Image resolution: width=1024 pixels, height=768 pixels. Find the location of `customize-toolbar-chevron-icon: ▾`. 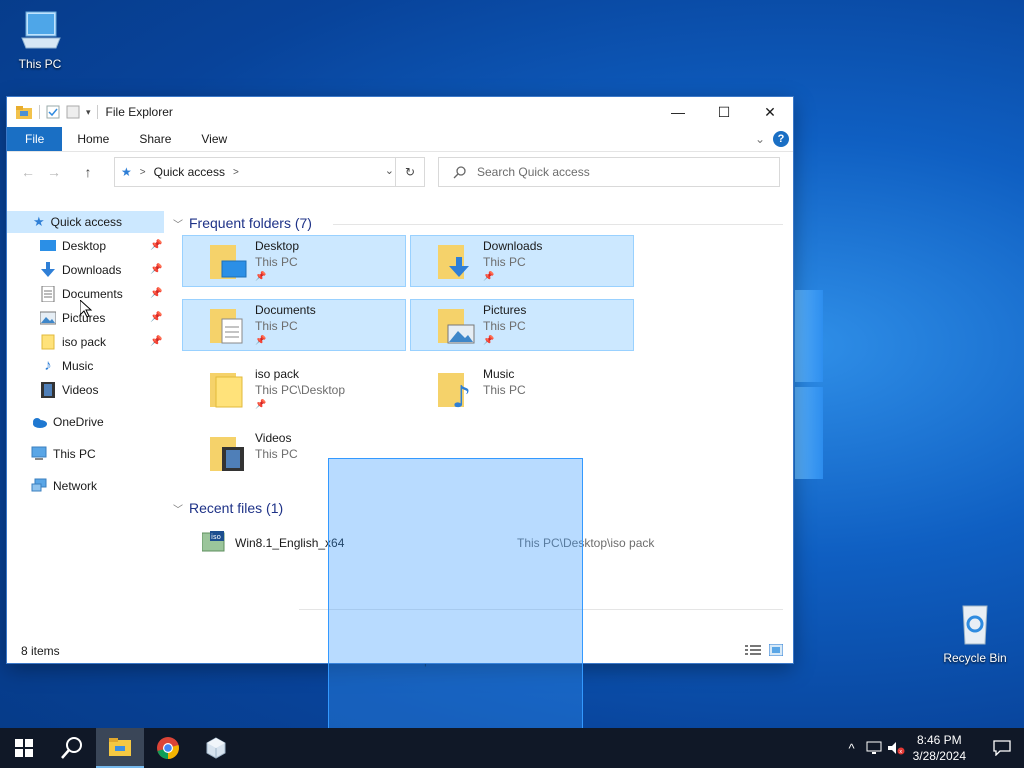

customize-toolbar-chevron-icon: ▾ is located at coordinates (88, 112).